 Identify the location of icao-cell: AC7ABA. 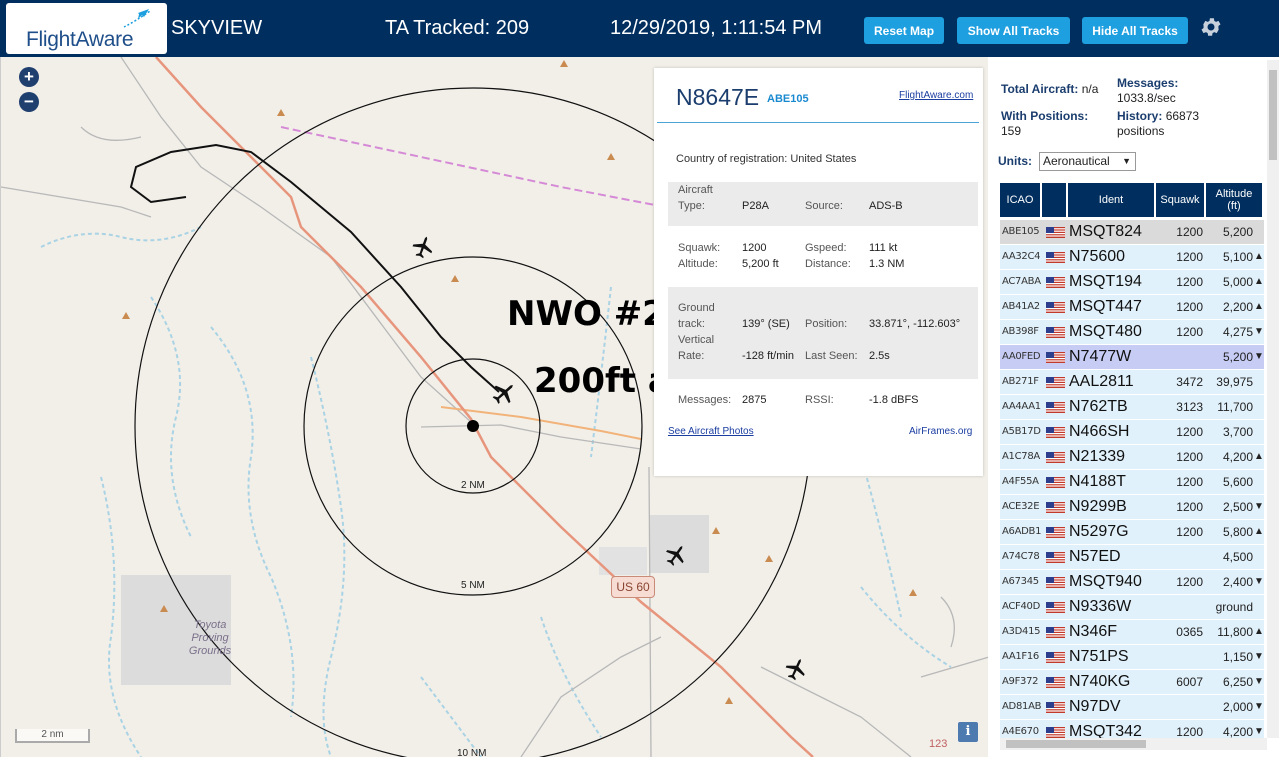
(1021, 281).